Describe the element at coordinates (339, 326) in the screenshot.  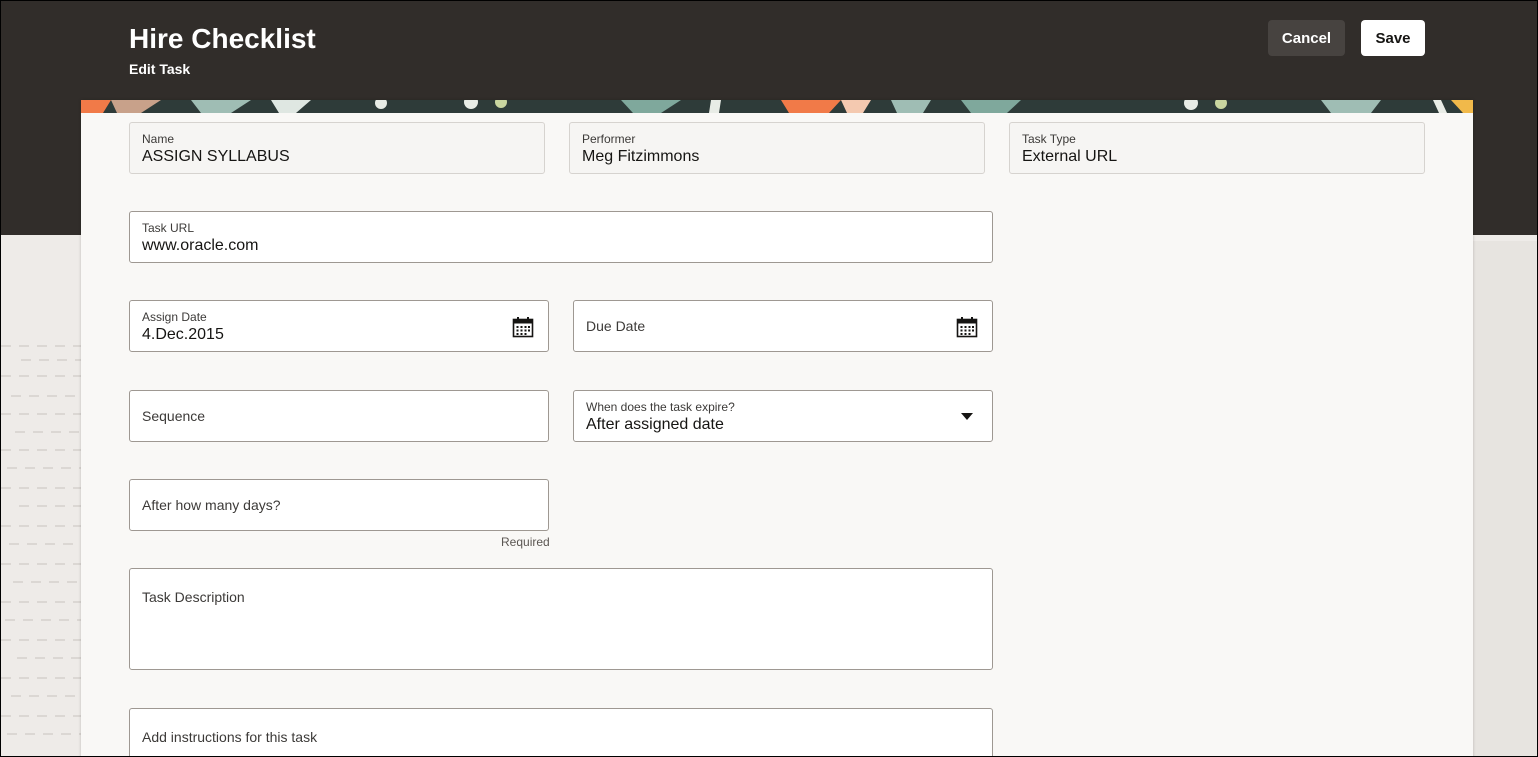
I see `assign-date-field: Assign Date 4.Dec.2015` at that location.